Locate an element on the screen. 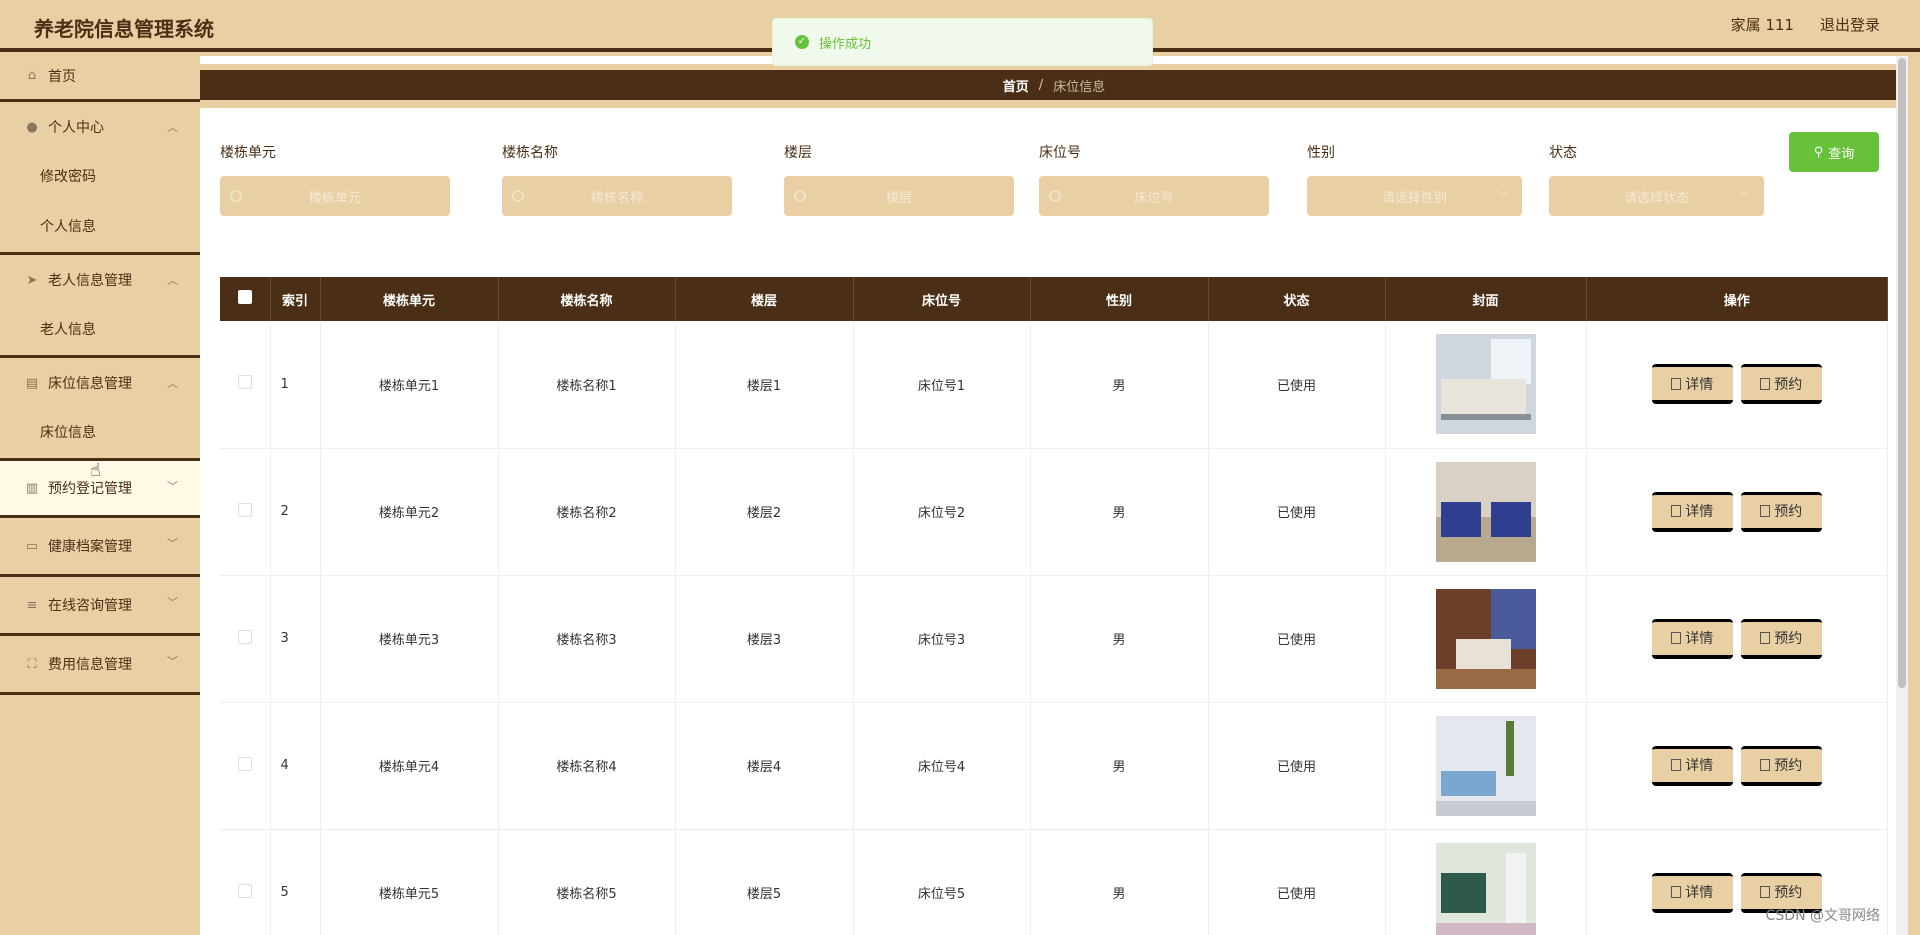 This screenshot has width=1920, height=935. table-row: 3 楼栋单元3 楼栋名称3 楼层3 床位号3 男 已使用 详情 预约 is located at coordinates (1054, 639).